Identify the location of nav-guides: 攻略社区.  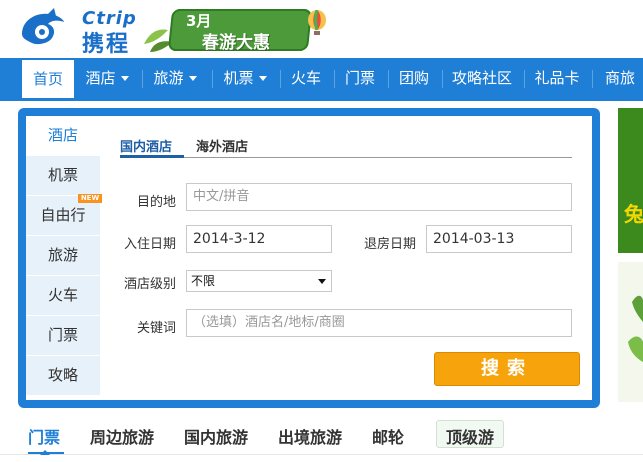
(482, 78).